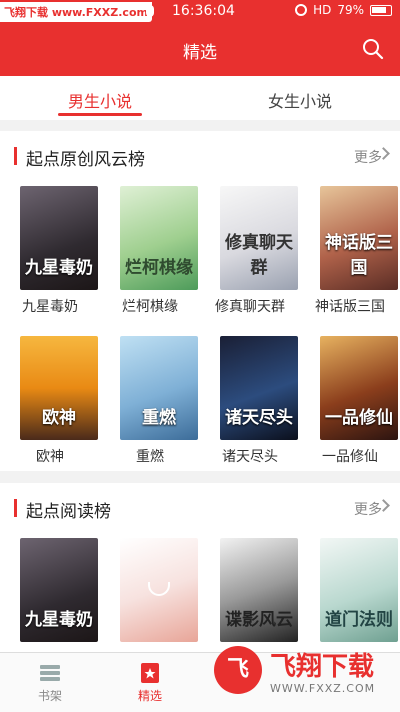 This screenshot has width=400, height=712. What do you see at coordinates (322, 667) in the screenshot?
I see `watermark-logo-text: 飞翔下载` at bounding box center [322, 667].